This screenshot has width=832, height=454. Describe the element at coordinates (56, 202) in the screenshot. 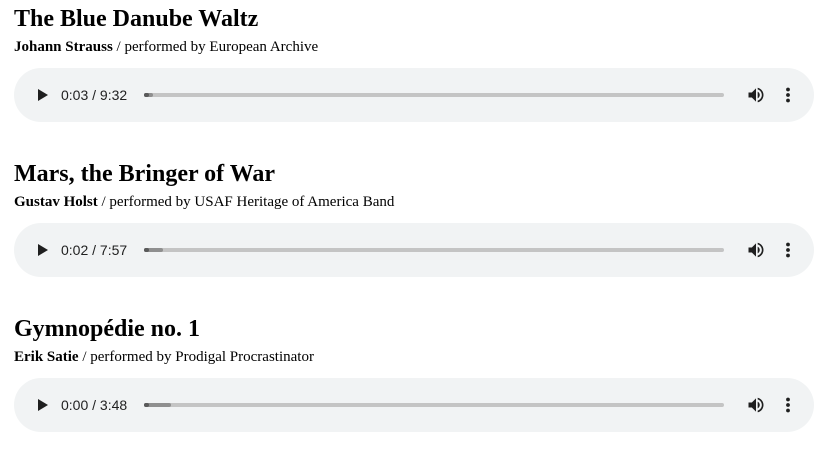

I see `composer-name: Gustav Holst` at that location.